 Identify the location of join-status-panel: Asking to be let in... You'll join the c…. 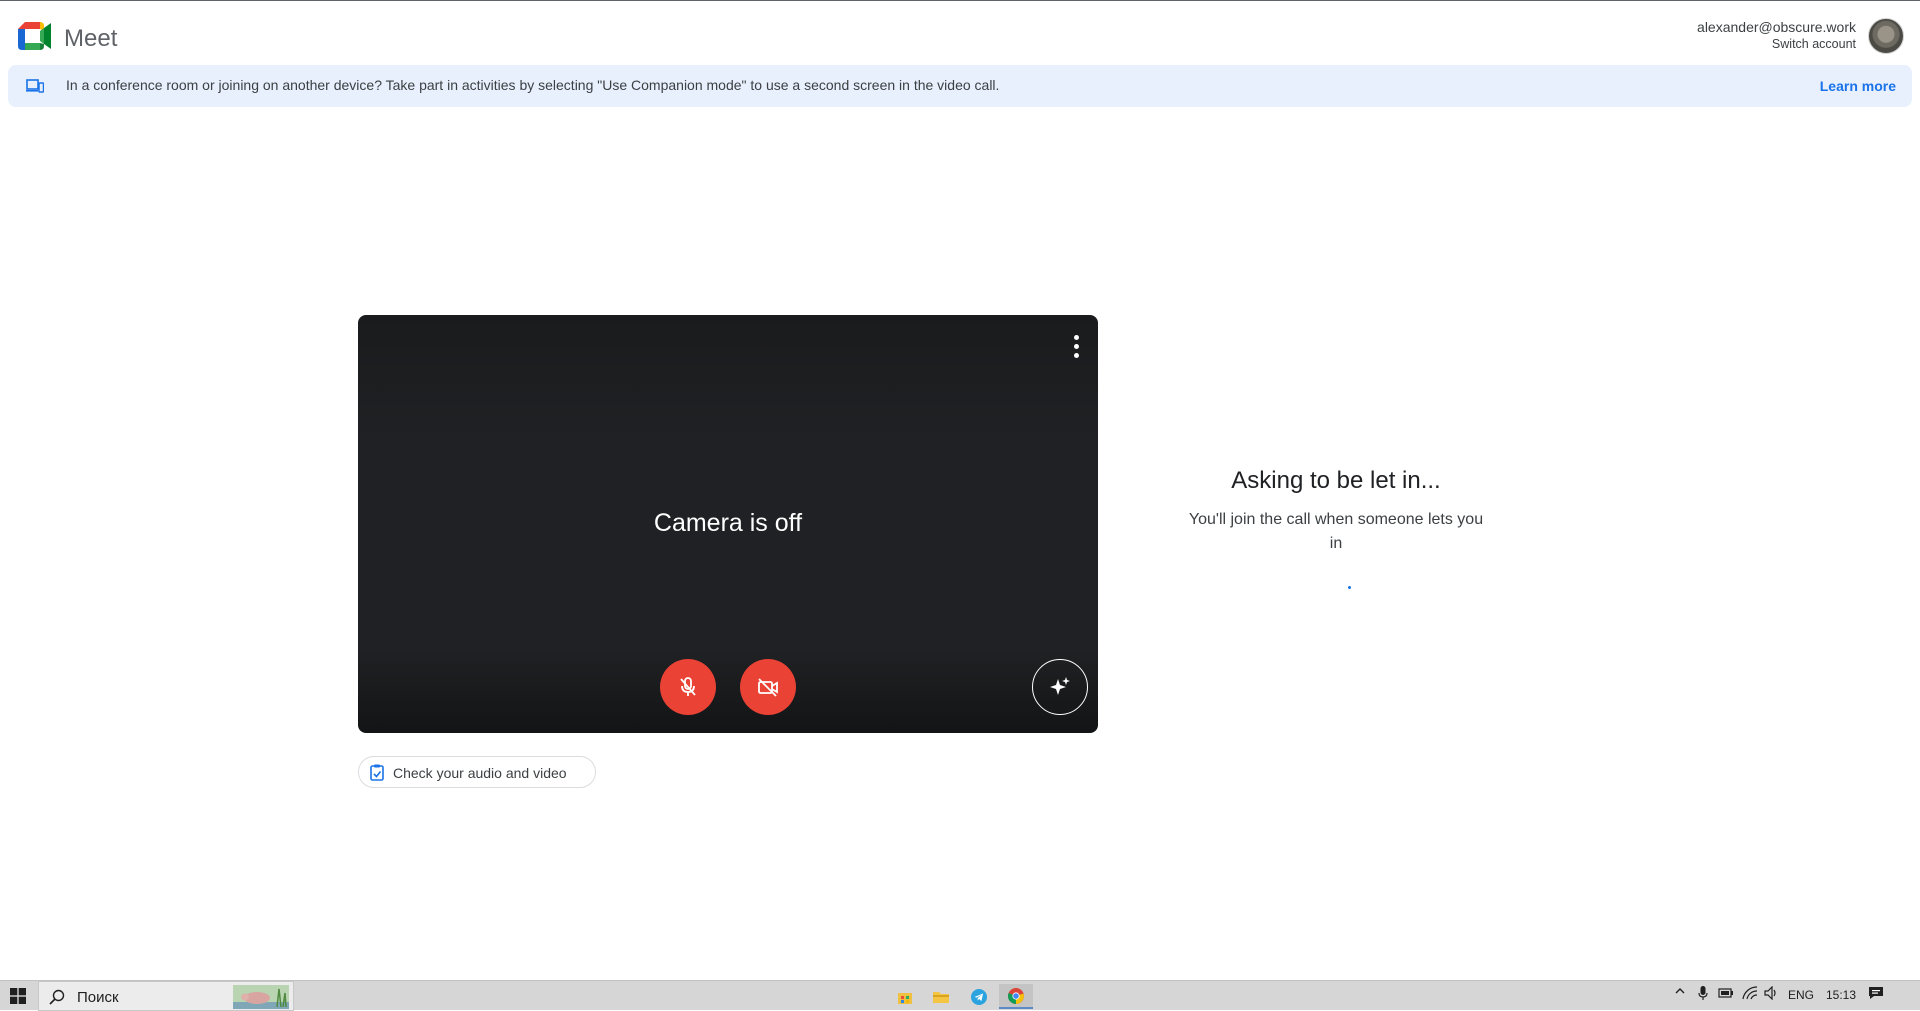
(1336, 511).